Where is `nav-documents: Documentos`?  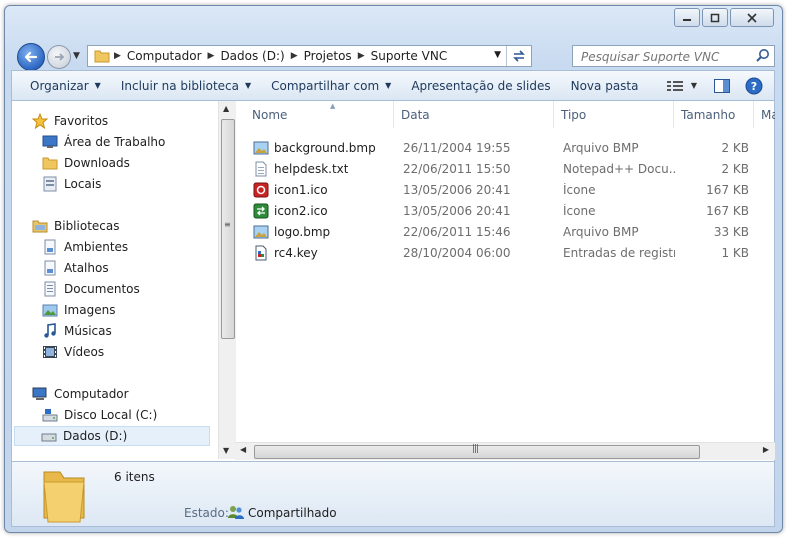
nav-documents: Documentos is located at coordinates (91, 289).